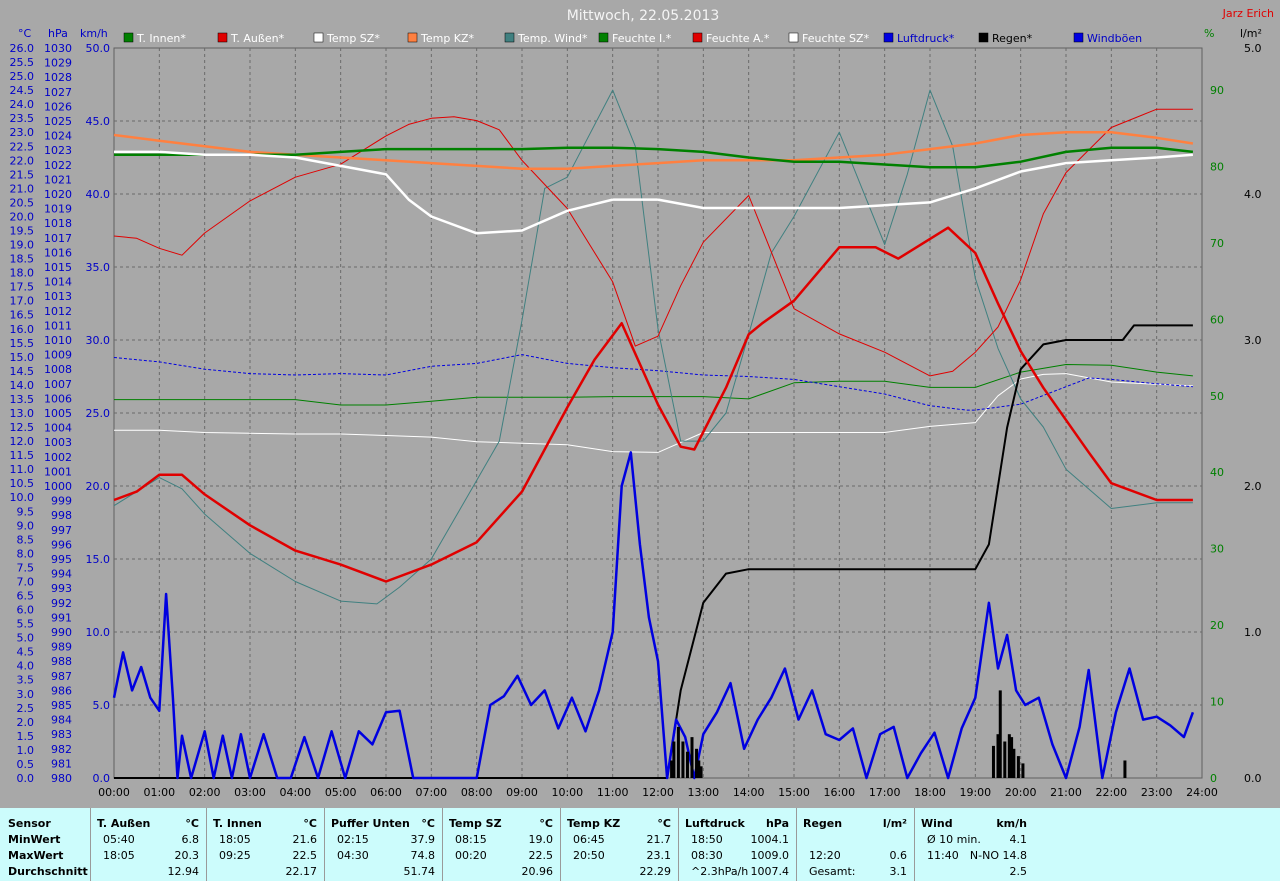 The image size is (1280, 881). Describe the element at coordinates (720, 871) in the screenshot. I see `stats-cell-time: ^2.3hPa/h` at that location.